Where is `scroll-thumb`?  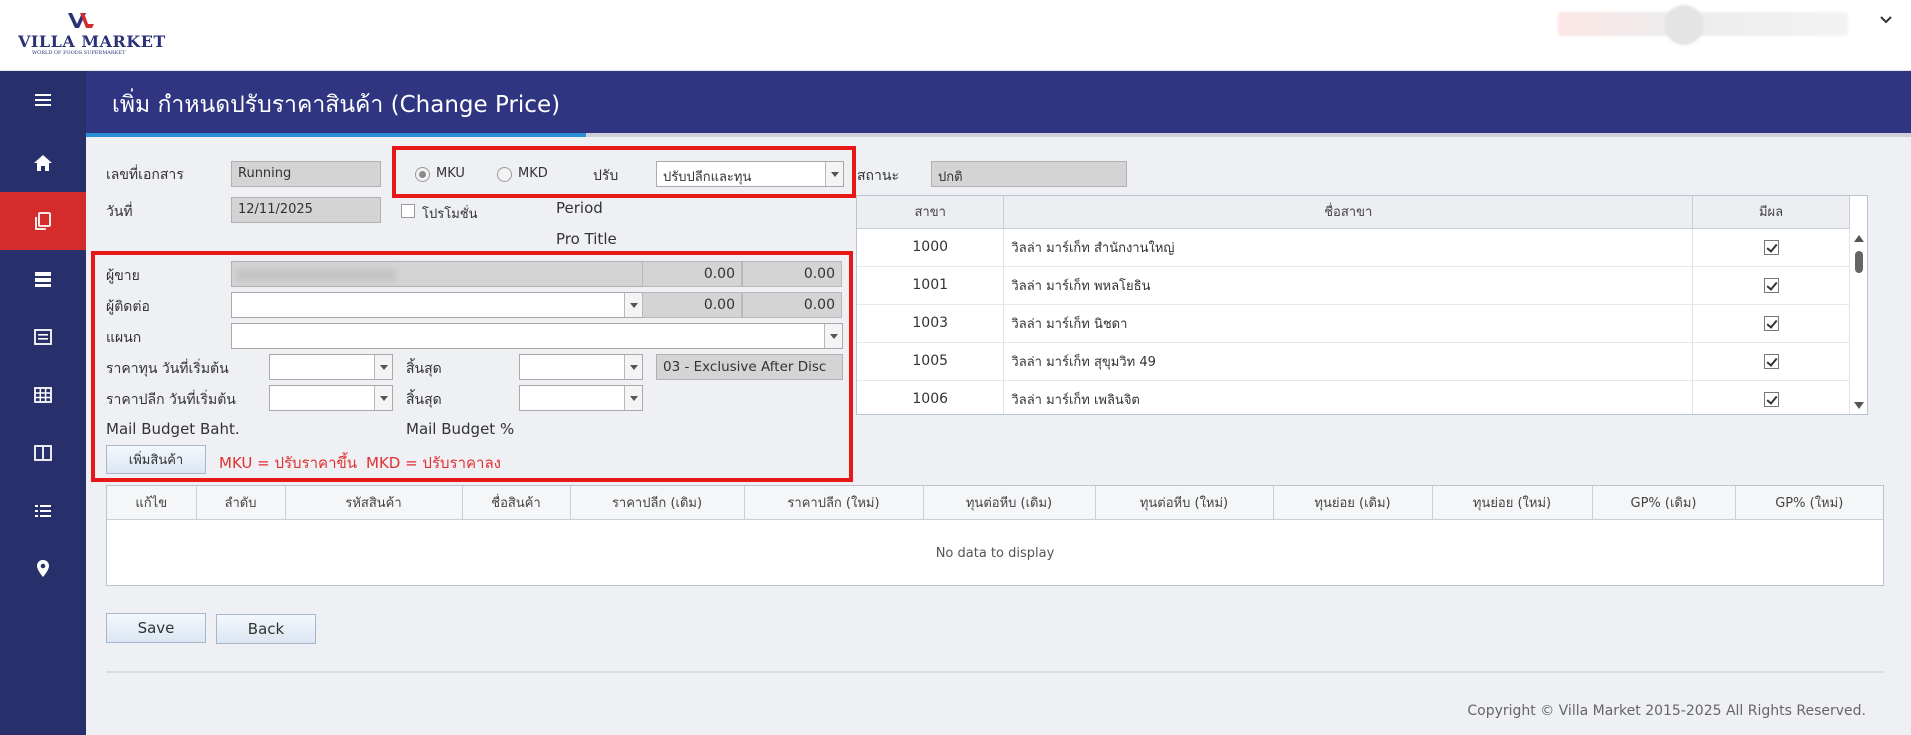 scroll-thumb is located at coordinates (1859, 262).